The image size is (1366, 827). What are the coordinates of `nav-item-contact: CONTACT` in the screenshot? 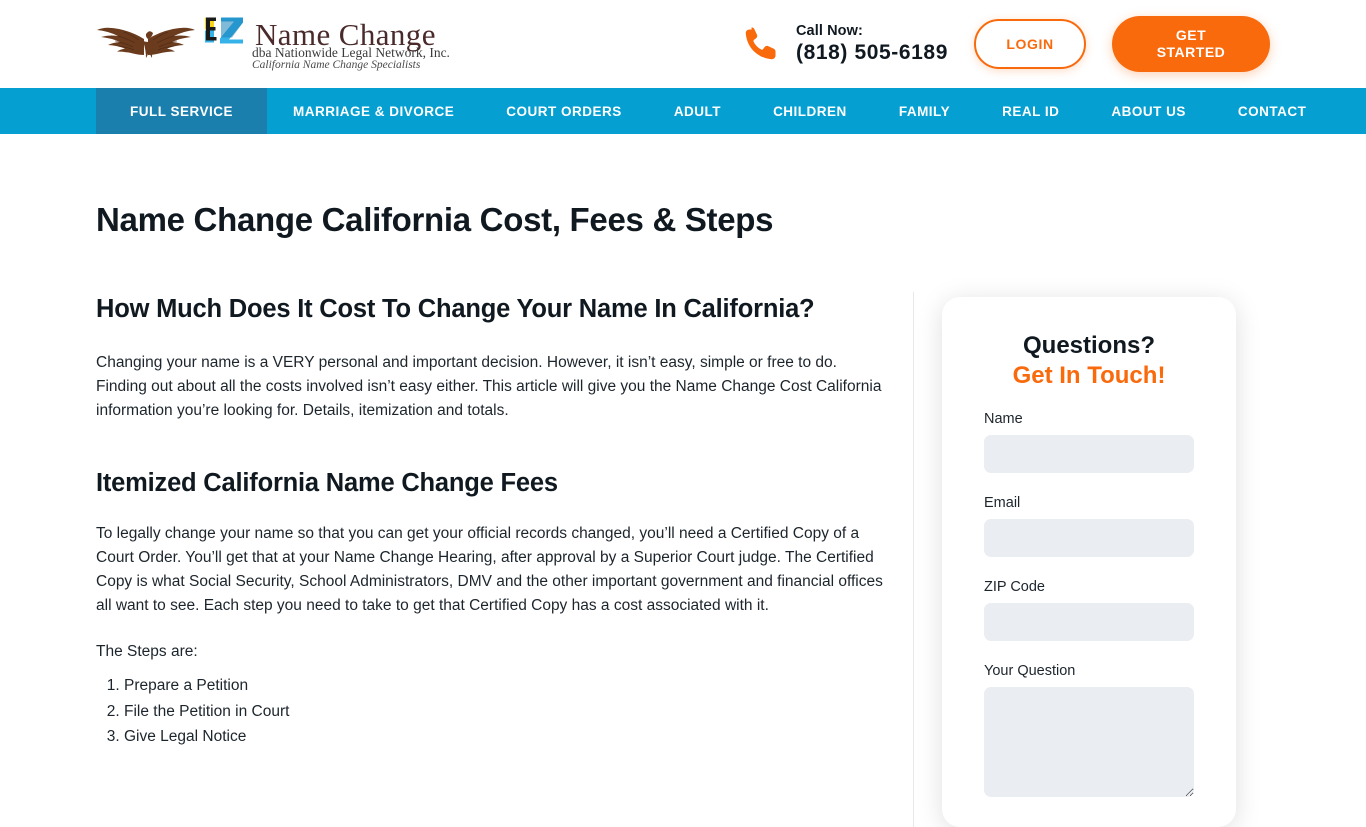 It's located at (1272, 111).